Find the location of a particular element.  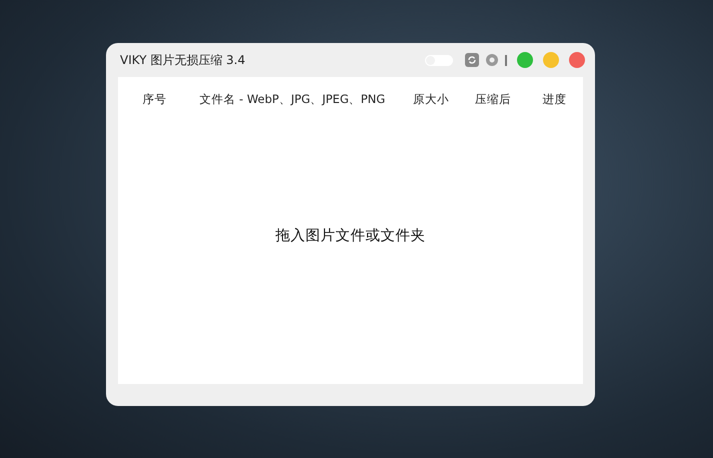

column-header: 原大小 is located at coordinates (431, 99).